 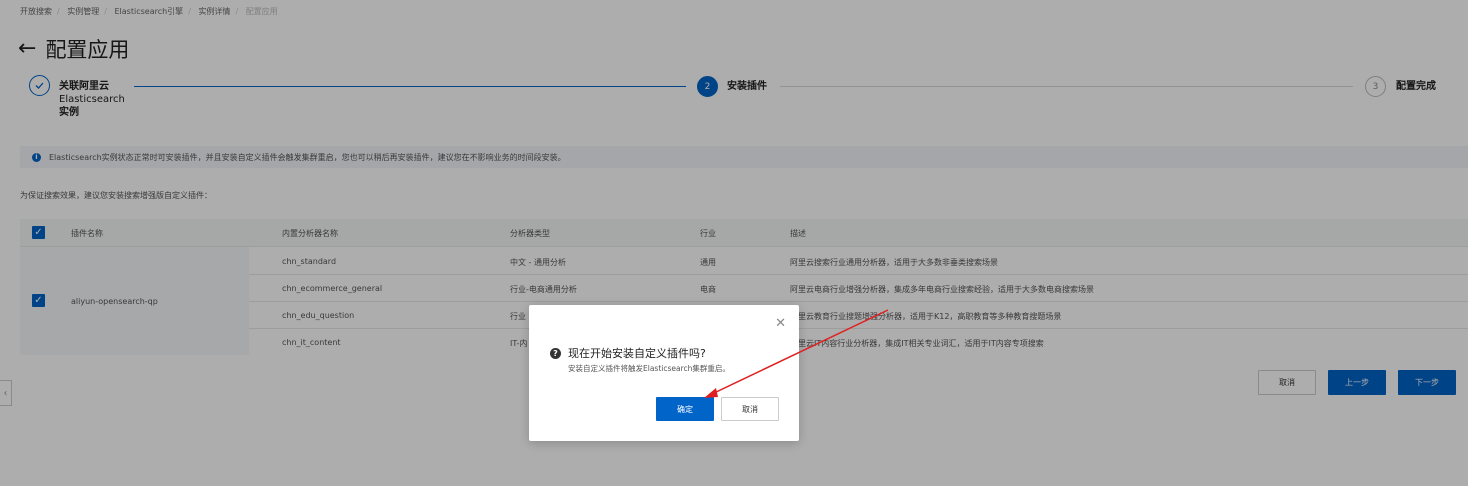 I want to click on dialog-cancel-button: 取消, so click(x=750, y=409).